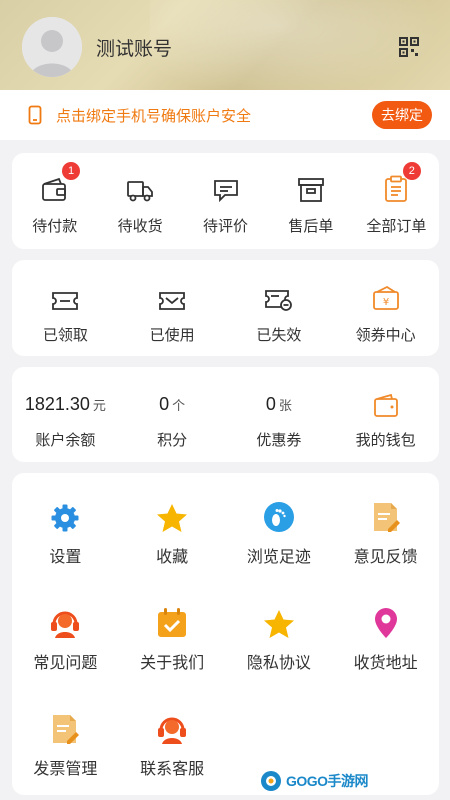 The height and width of the screenshot is (800, 450). Describe the element at coordinates (35, 117) in the screenshot. I see `phone-icon` at that location.